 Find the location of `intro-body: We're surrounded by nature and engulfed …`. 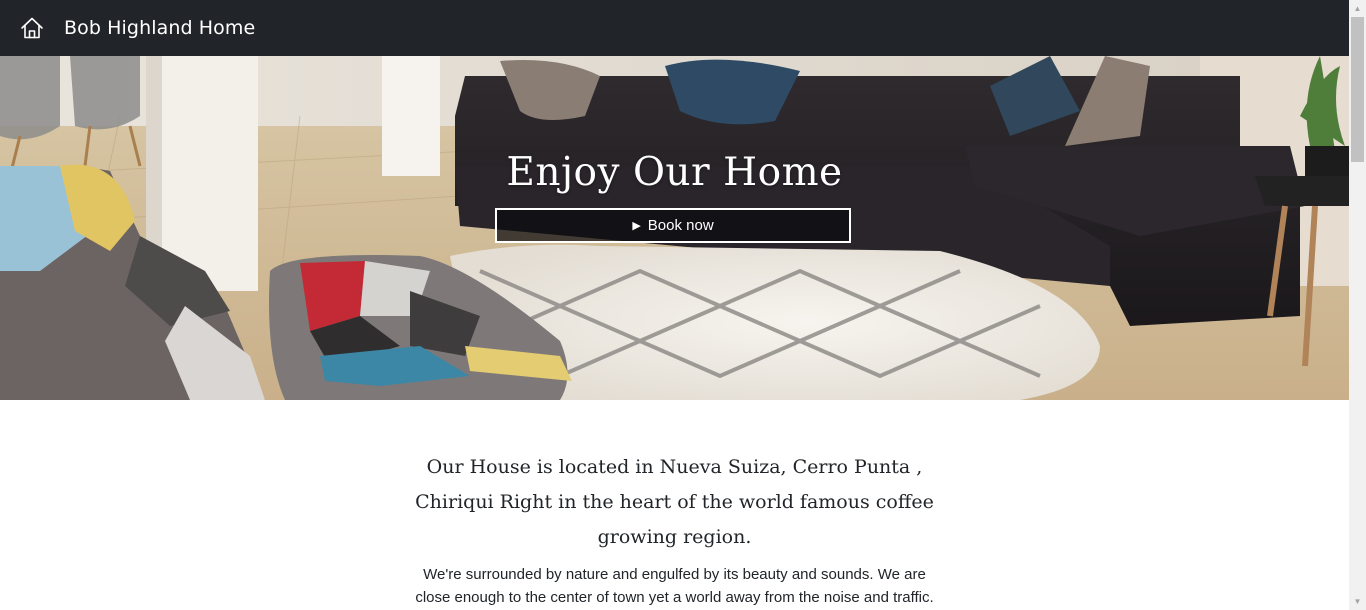

intro-body: We're surrounded by nature and engulfed … is located at coordinates (674, 586).